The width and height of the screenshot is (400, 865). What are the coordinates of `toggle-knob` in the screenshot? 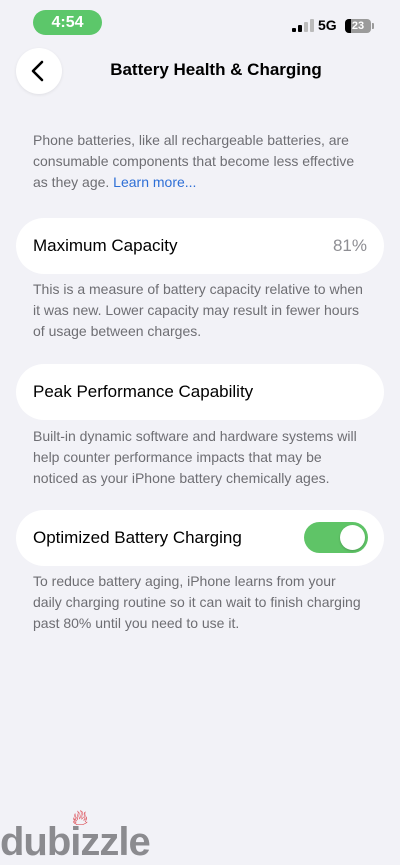 It's located at (352, 537).